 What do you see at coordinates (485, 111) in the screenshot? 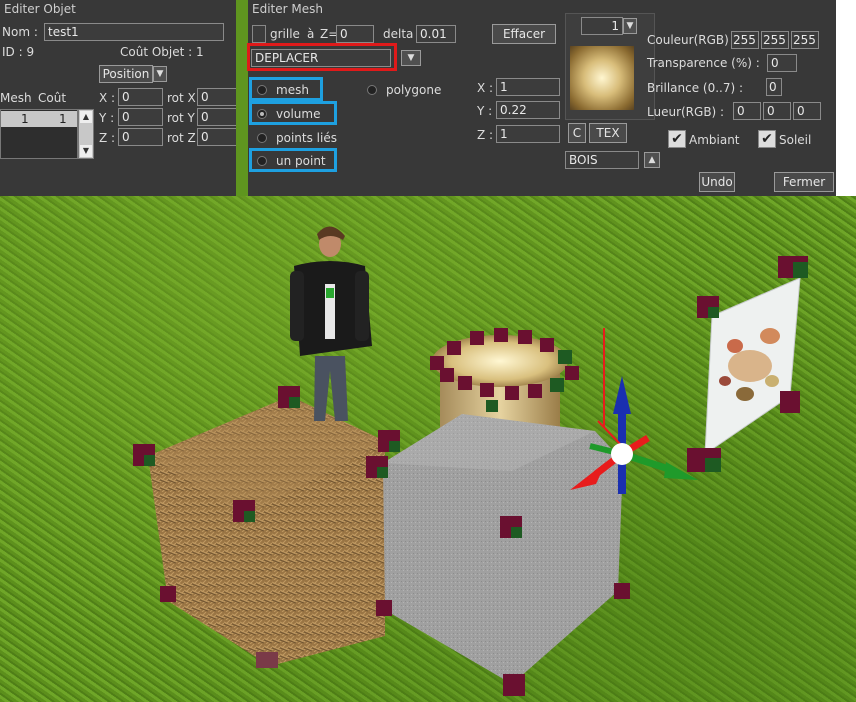
I see `mesh-y-label: Y :` at bounding box center [485, 111].